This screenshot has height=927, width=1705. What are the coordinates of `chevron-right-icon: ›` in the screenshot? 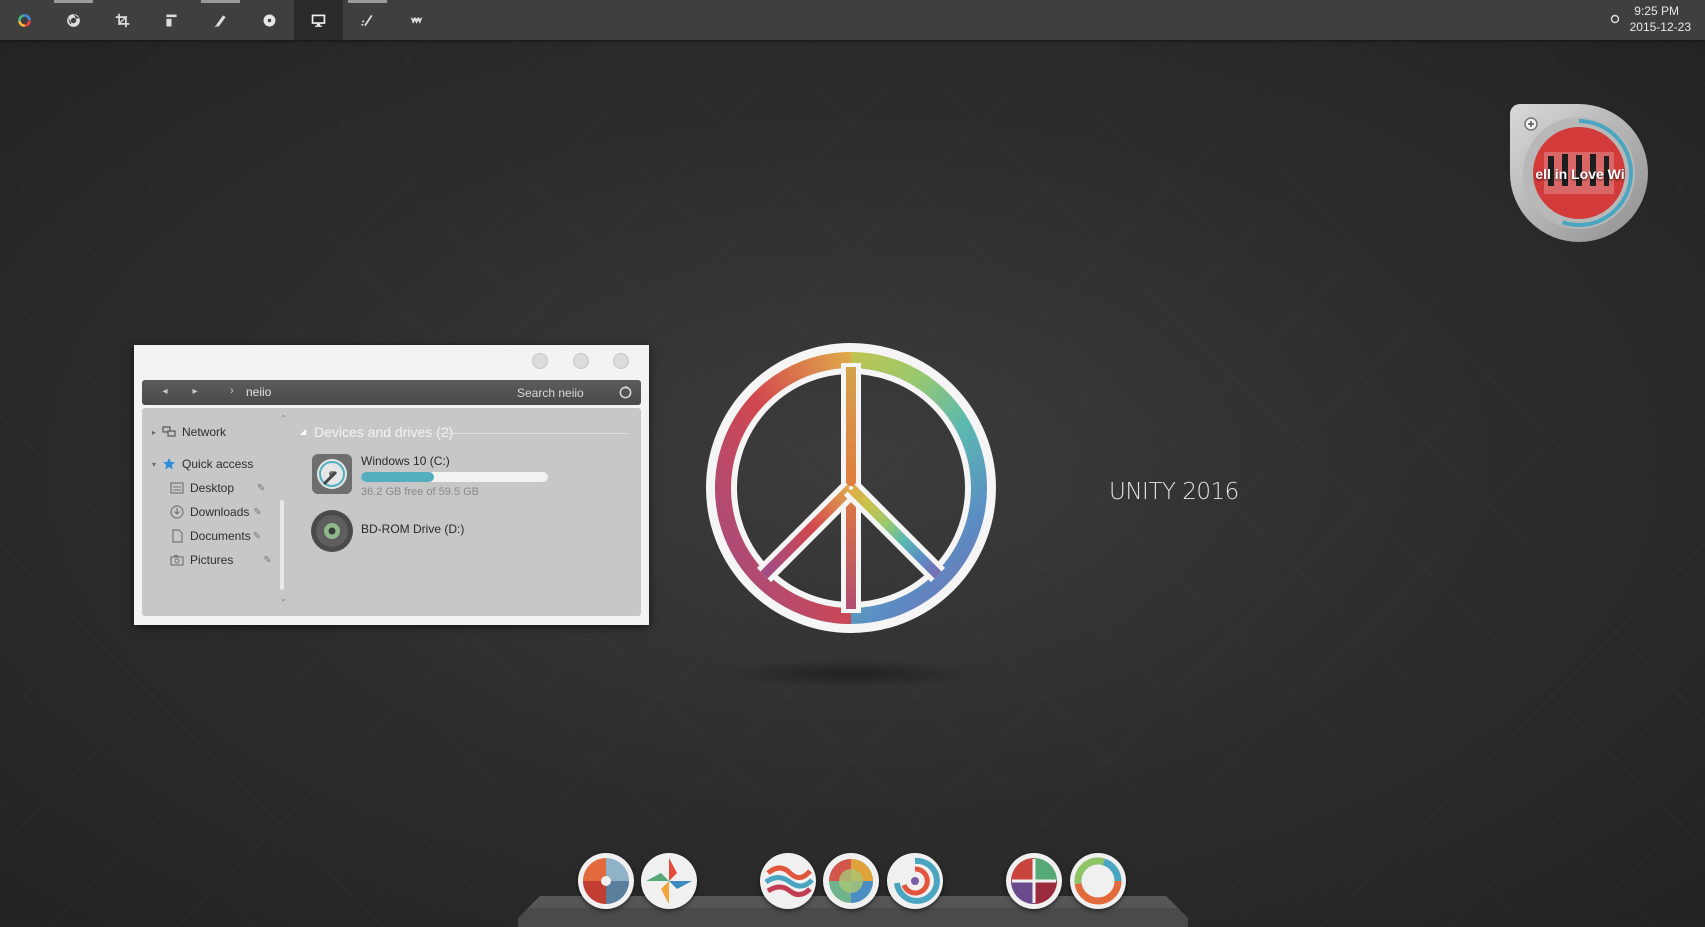 It's located at (232, 391).